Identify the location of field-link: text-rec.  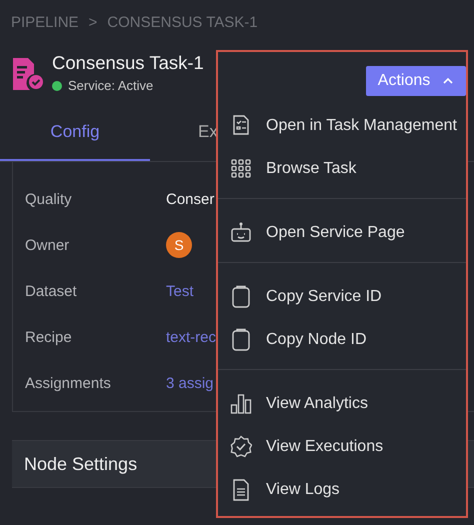
(191, 337).